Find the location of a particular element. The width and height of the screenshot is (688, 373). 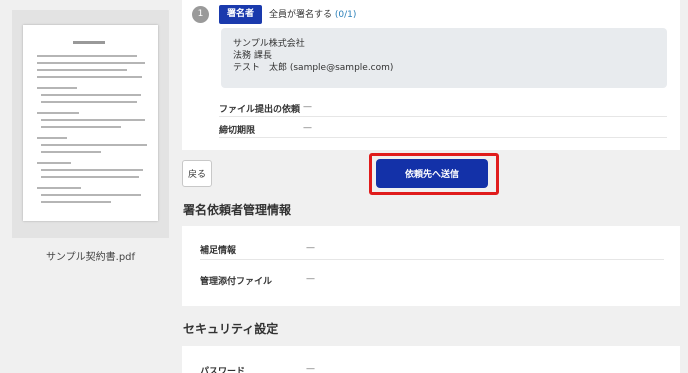

signer-department: 法務 課長 is located at coordinates (252, 56).